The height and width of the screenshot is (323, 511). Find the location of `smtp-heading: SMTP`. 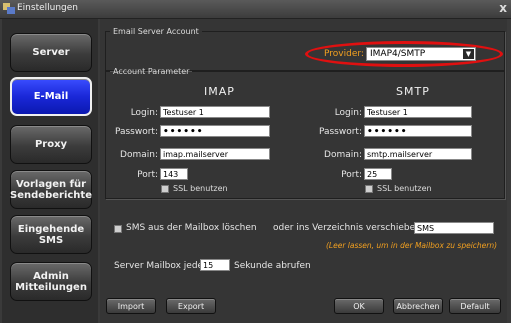

smtp-heading: SMTP is located at coordinates (413, 91).